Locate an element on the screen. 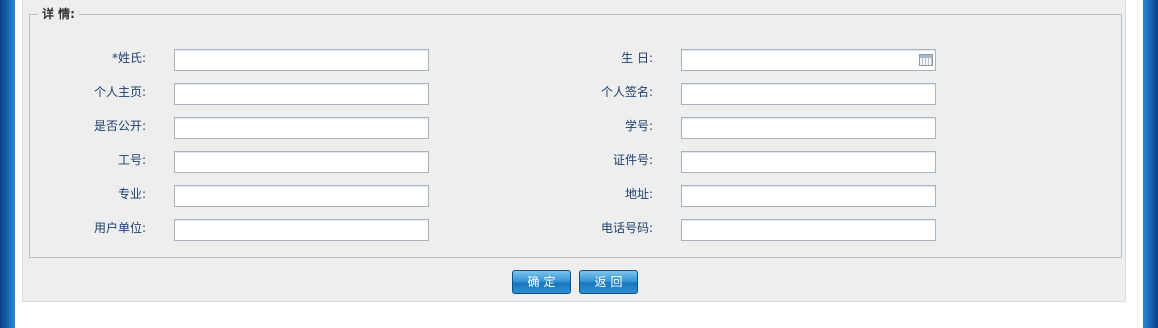 This screenshot has height=328, width=1158. signature-input is located at coordinates (808, 94).